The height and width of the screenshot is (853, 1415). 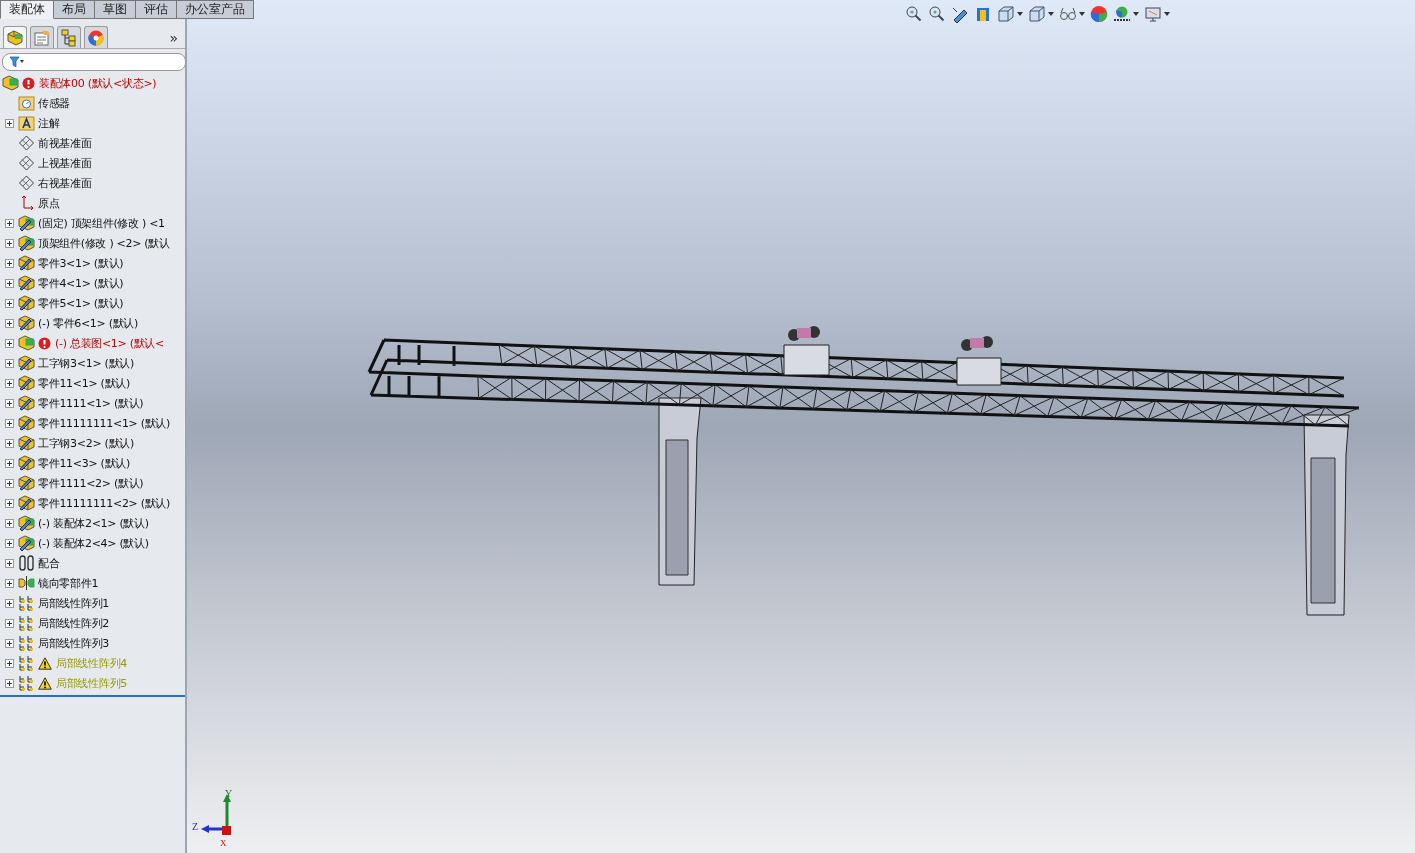 I want to click on tree-item: (-) 装配体2<4> (默认), so click(x=93, y=543).